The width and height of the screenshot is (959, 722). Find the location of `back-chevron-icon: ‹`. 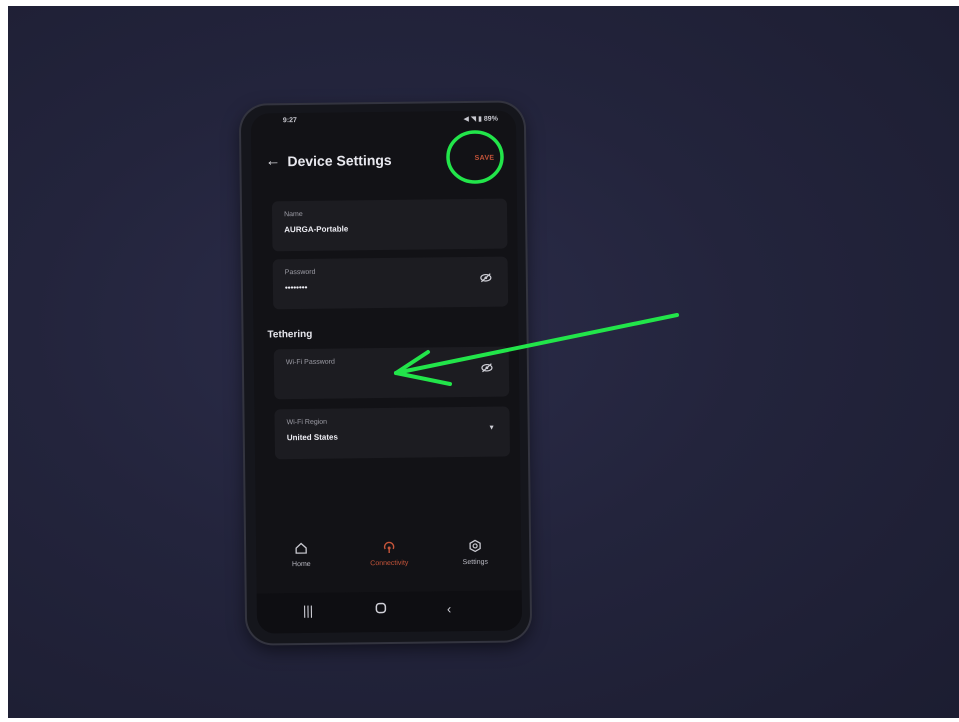

back-chevron-icon: ‹ is located at coordinates (449, 608).